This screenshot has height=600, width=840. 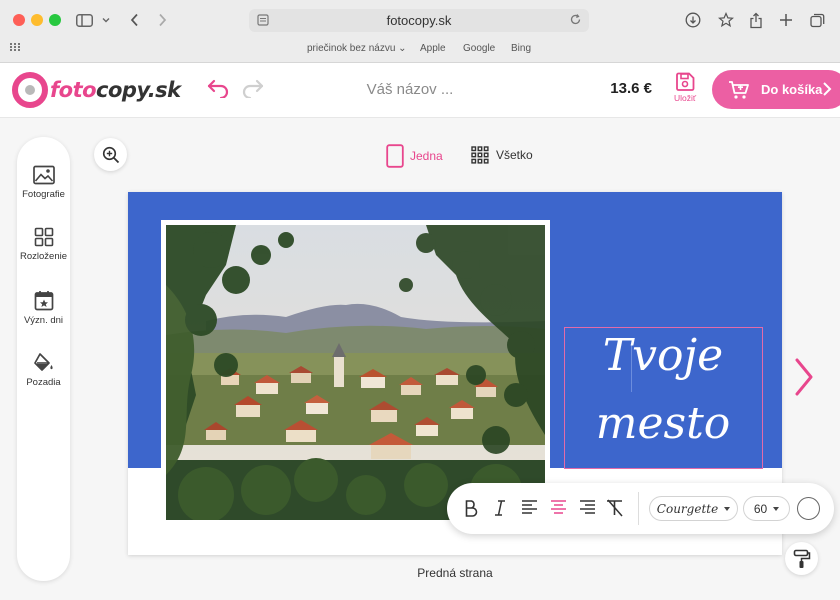 I want to click on view-single-label: Jedna, so click(x=426, y=156).